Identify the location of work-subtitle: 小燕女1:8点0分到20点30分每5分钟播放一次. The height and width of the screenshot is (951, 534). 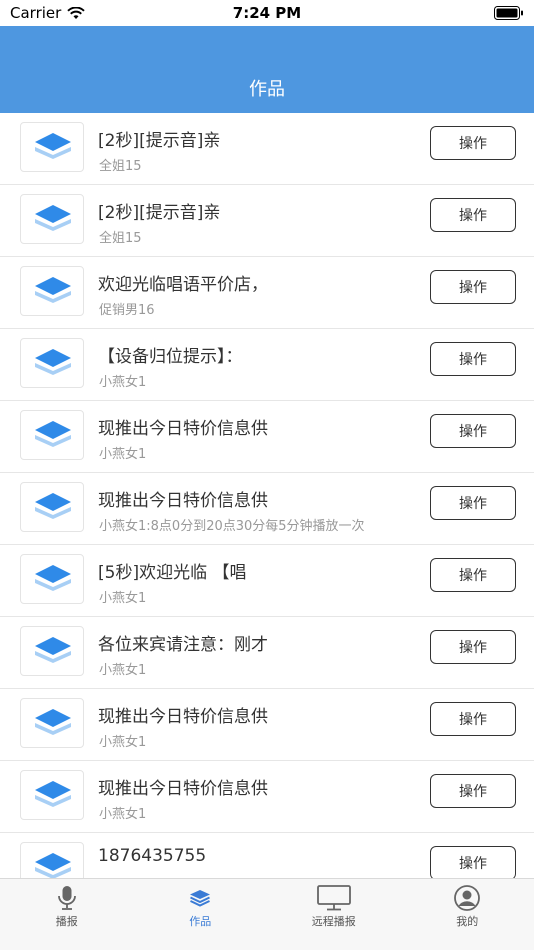
(232, 524).